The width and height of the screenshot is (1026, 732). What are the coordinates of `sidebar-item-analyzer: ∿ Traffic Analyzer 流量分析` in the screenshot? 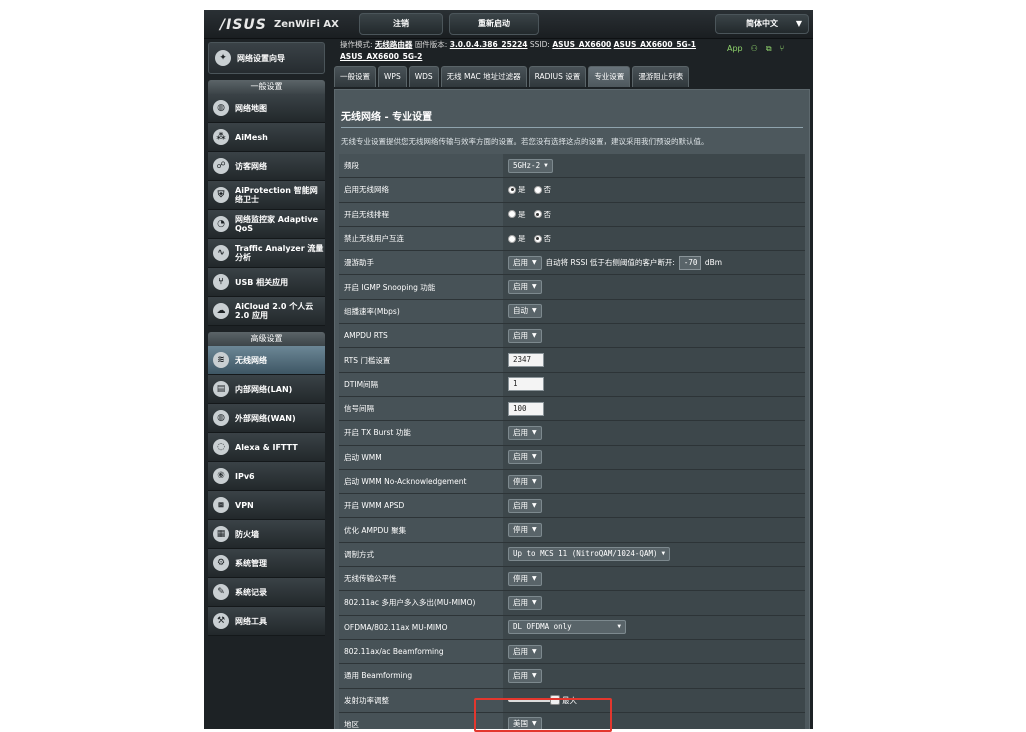 It's located at (266, 253).